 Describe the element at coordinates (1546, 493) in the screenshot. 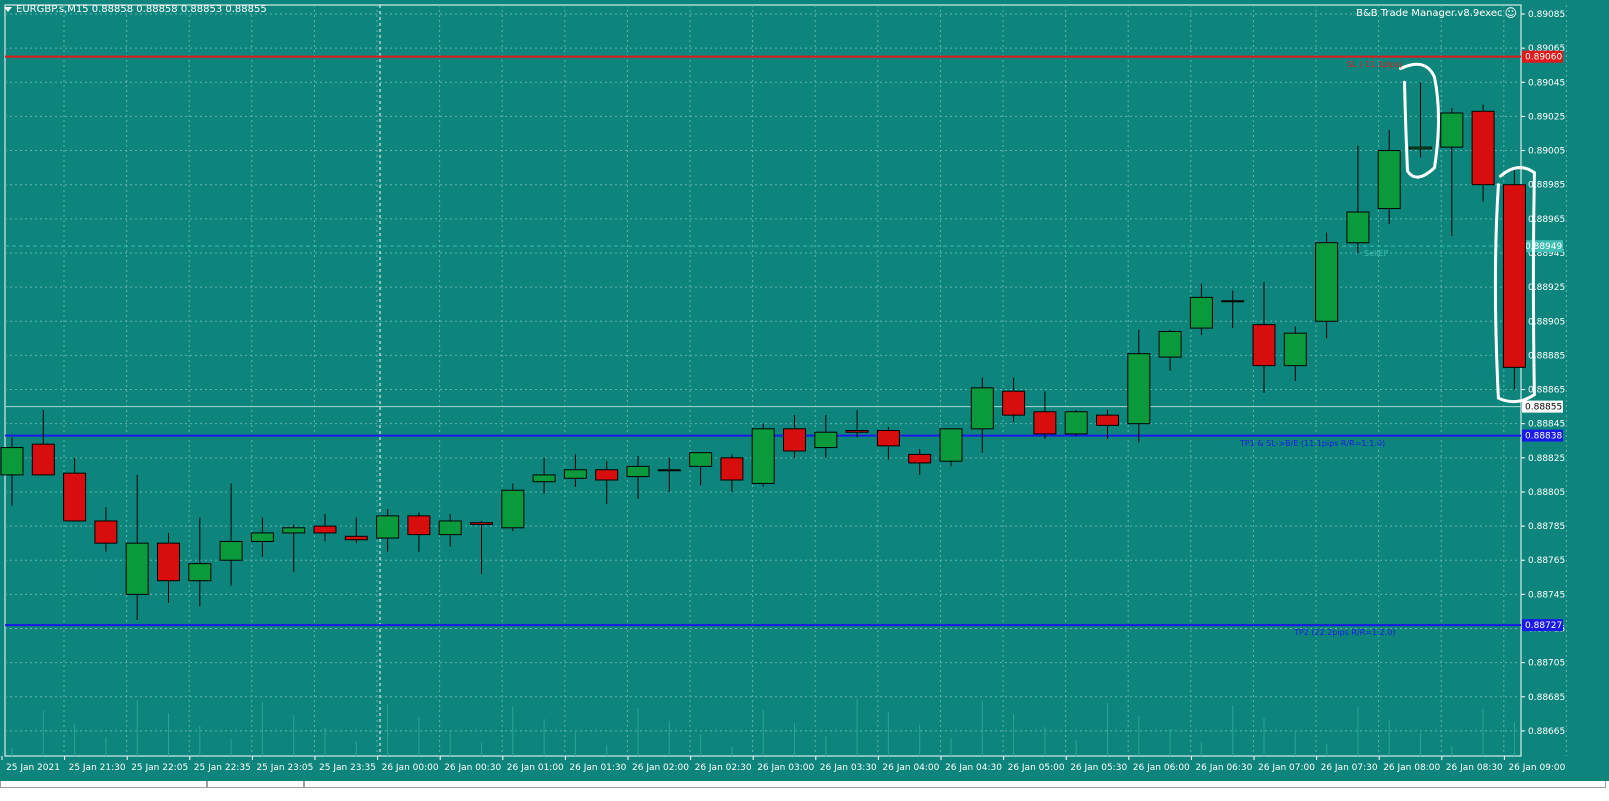

I see `y-tick-label: 0.88805` at that location.